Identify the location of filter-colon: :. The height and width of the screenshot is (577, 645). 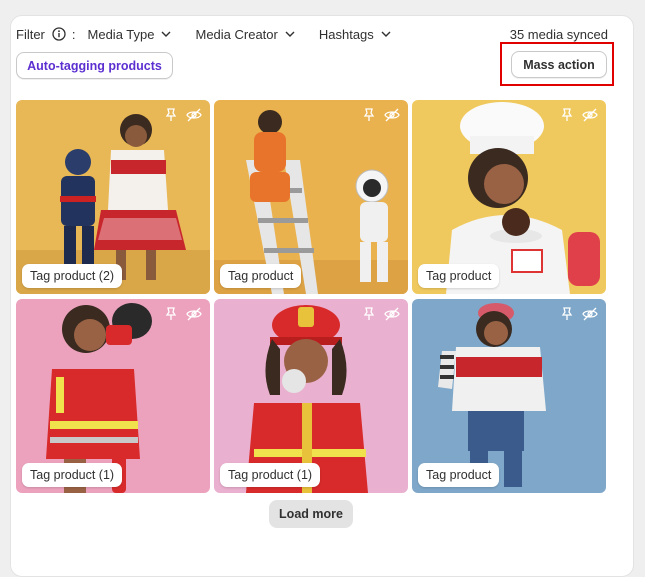
(73, 34).